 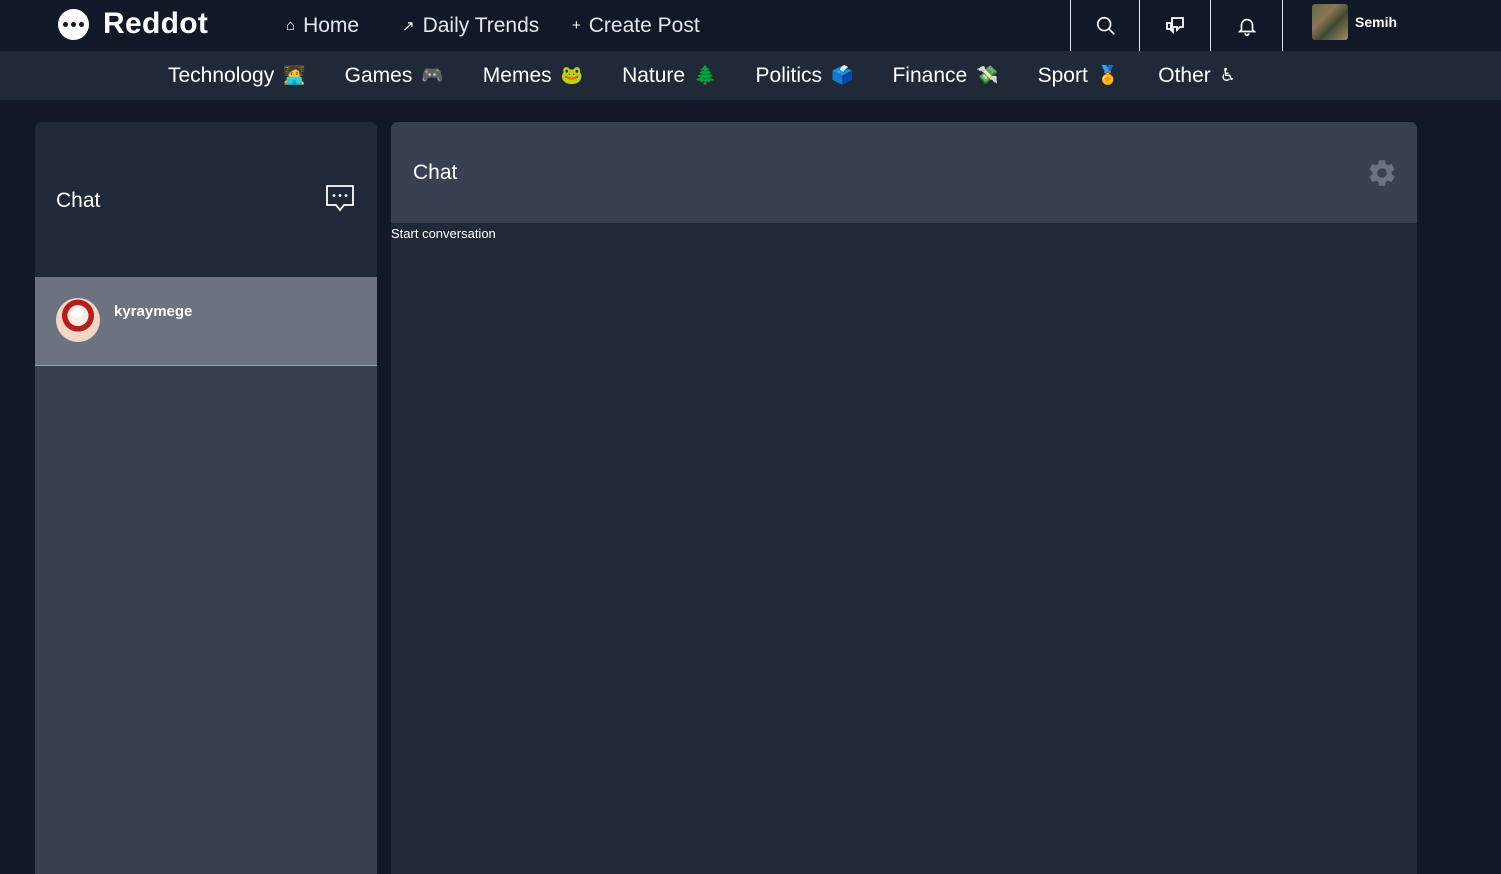 I want to click on nav-create-post-link: + Create Post, so click(x=636, y=25).